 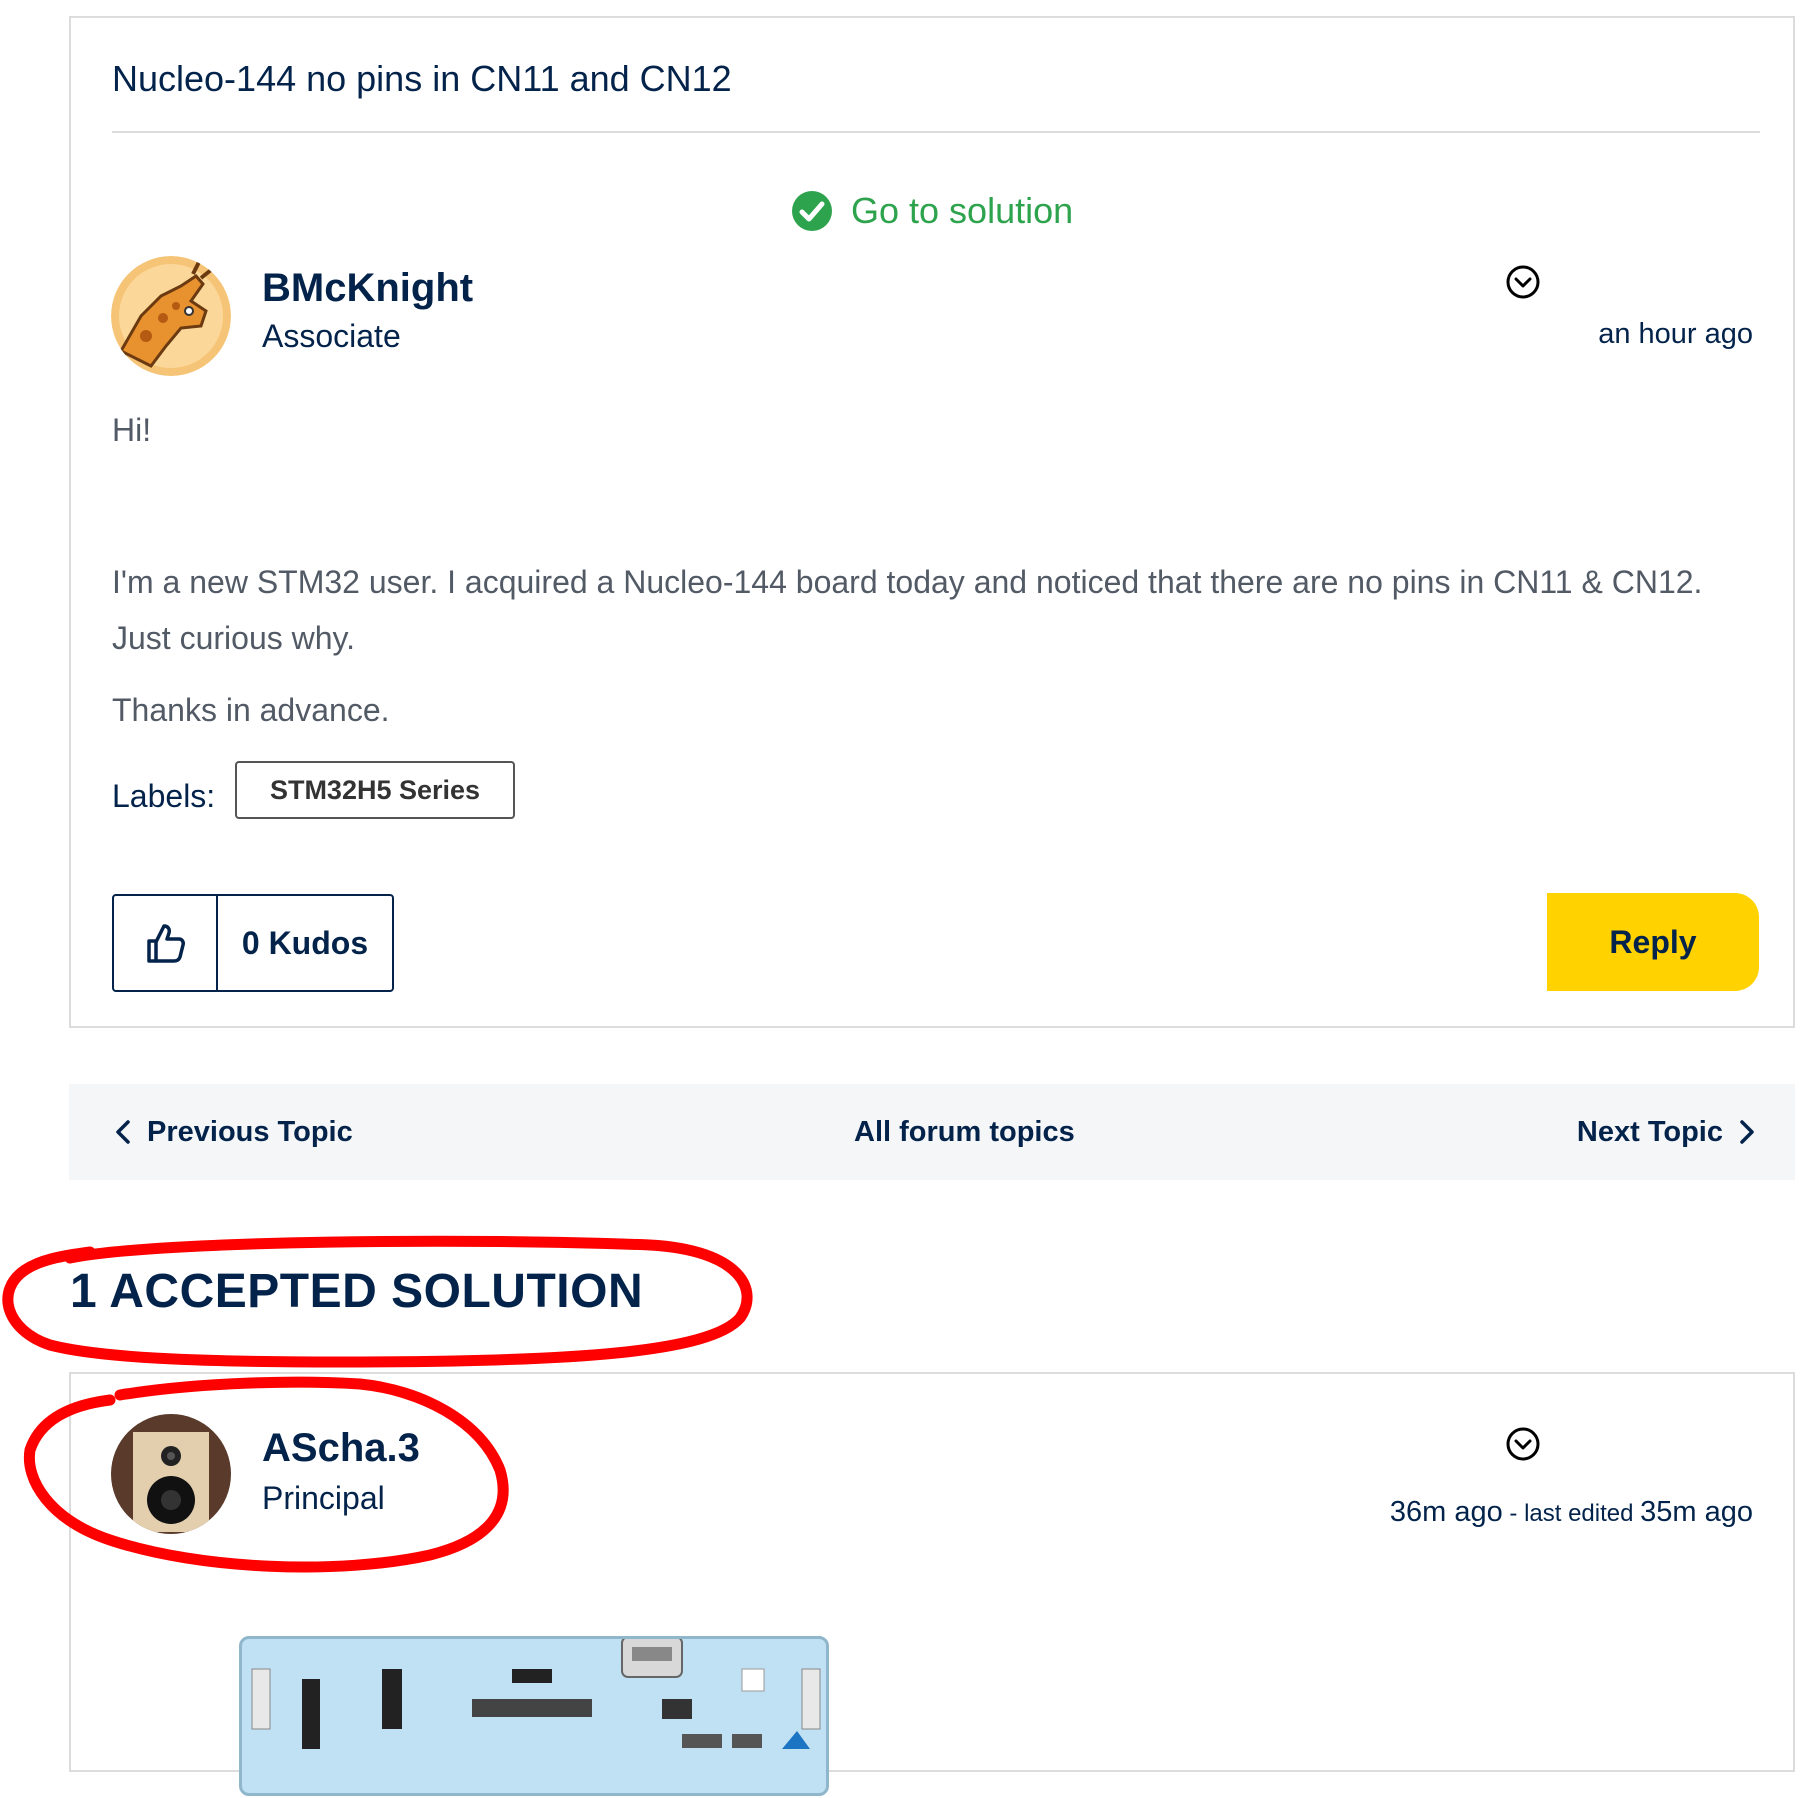 What do you see at coordinates (1446, 1512) in the screenshot?
I see `solution-posted-time: 36m ago` at bounding box center [1446, 1512].